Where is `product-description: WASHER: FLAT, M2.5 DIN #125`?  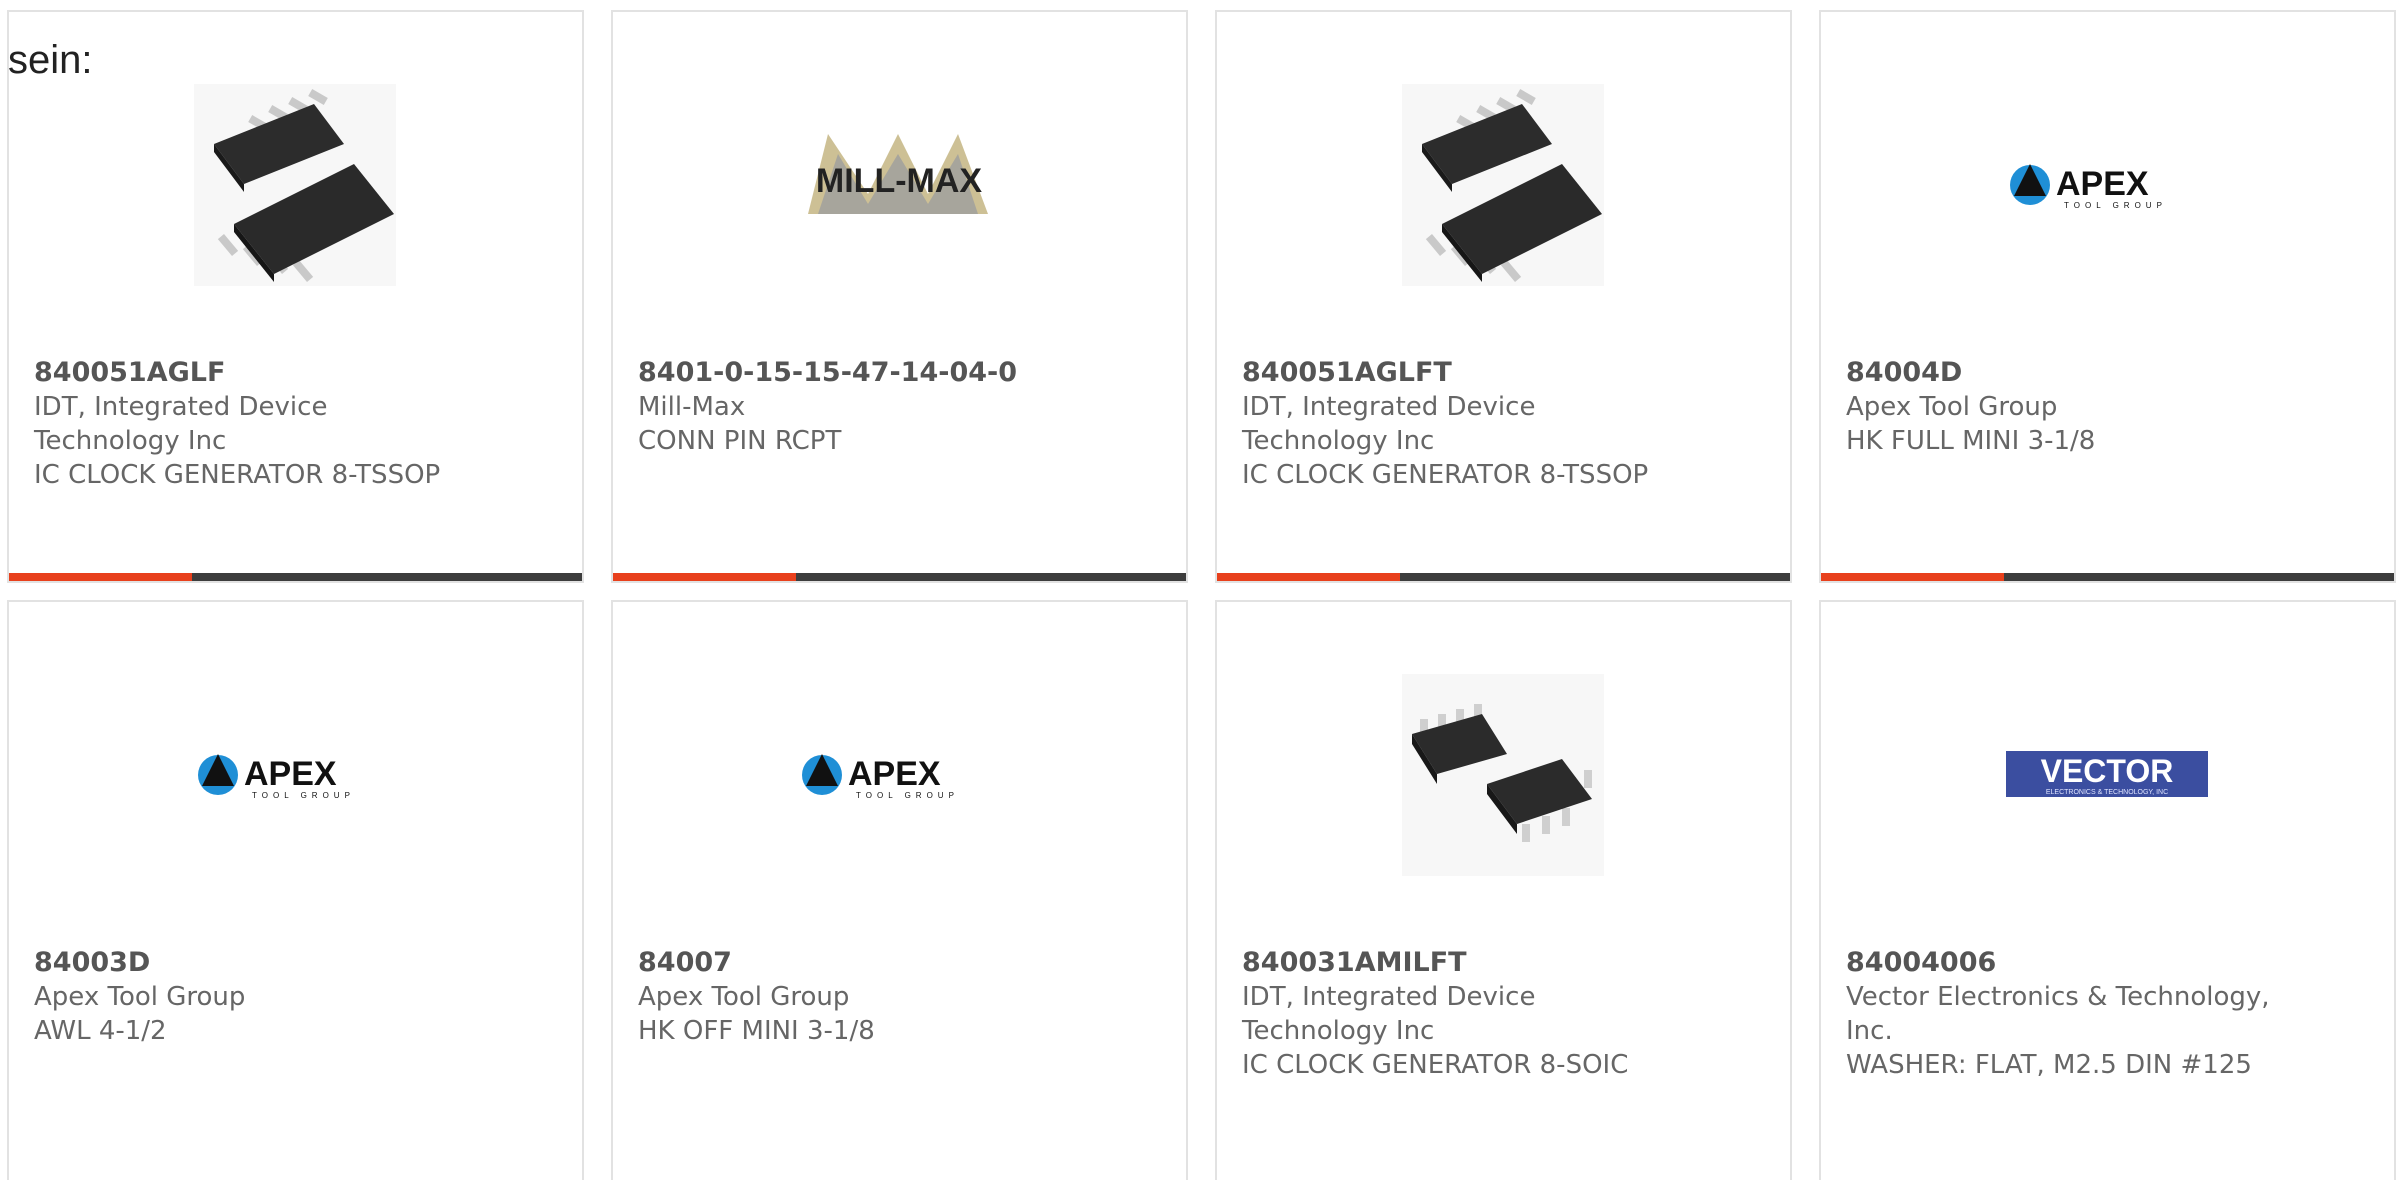 product-description: WASHER: FLAT, M2.5 DIN #125 is located at coordinates (2049, 1065).